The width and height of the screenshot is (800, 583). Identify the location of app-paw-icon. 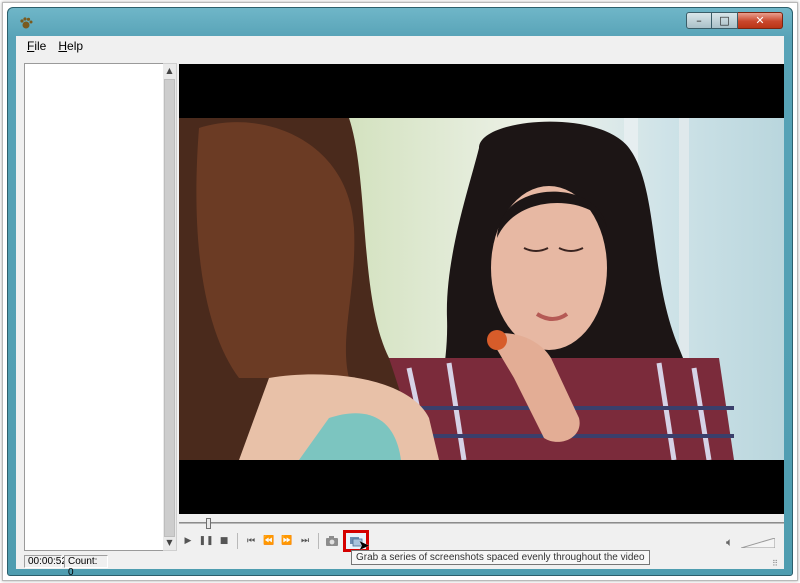
(26, 23).